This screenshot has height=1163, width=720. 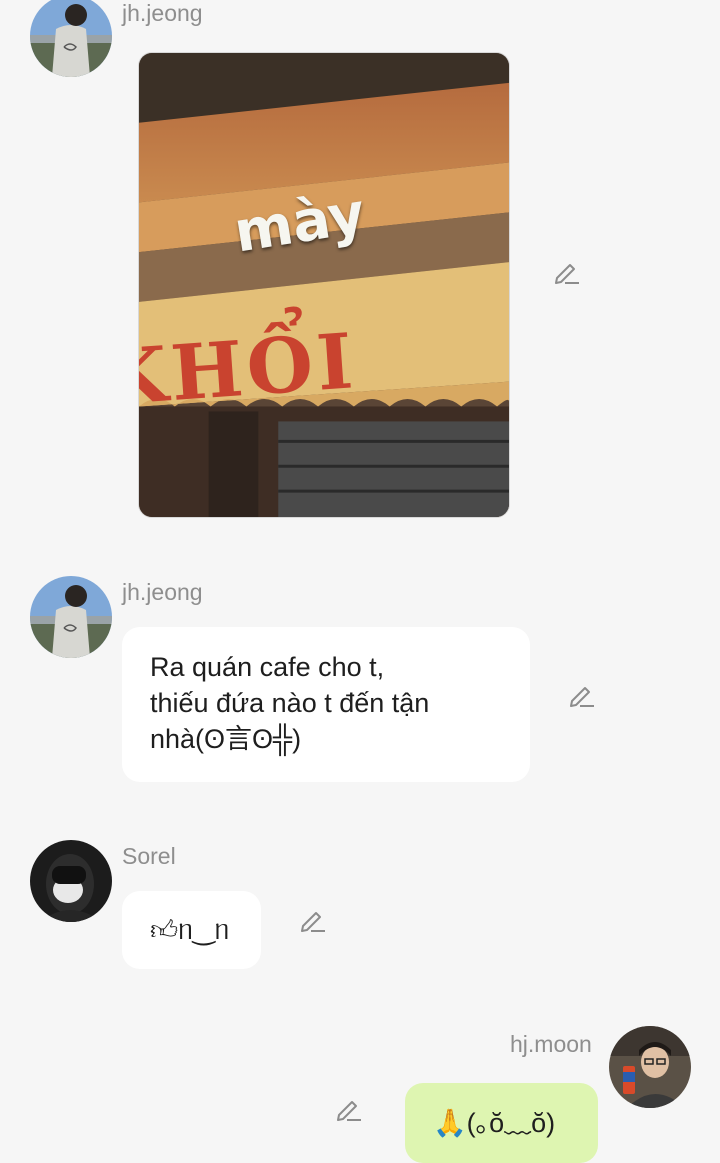 What do you see at coordinates (551, 1044) in the screenshot?
I see `sender-name: hj.moon` at bounding box center [551, 1044].